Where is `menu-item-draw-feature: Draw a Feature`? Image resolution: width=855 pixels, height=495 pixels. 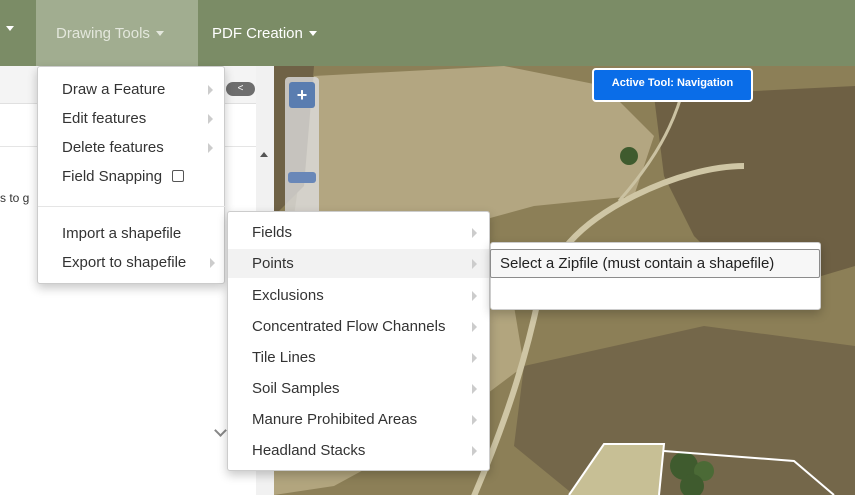 menu-item-draw-feature: Draw a Feature is located at coordinates (131, 89).